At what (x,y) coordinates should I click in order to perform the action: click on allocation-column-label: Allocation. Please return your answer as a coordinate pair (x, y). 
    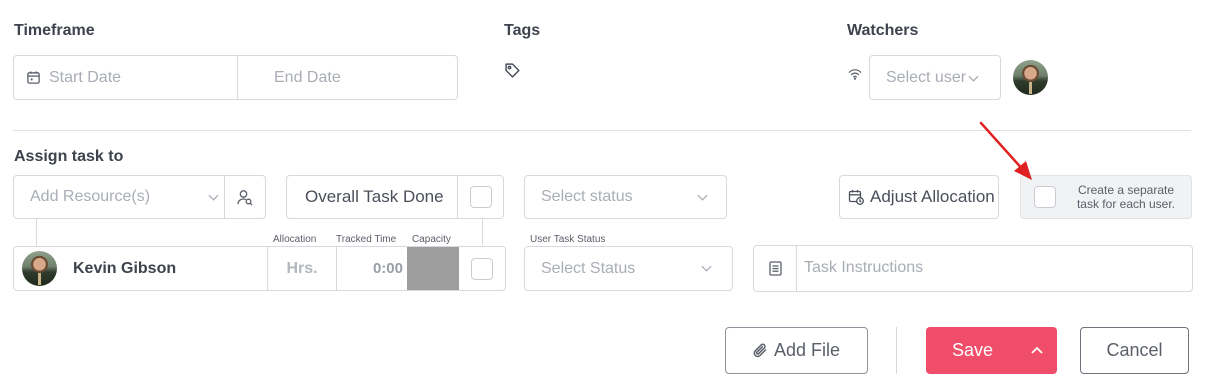
    Looking at the image, I should click on (295, 239).